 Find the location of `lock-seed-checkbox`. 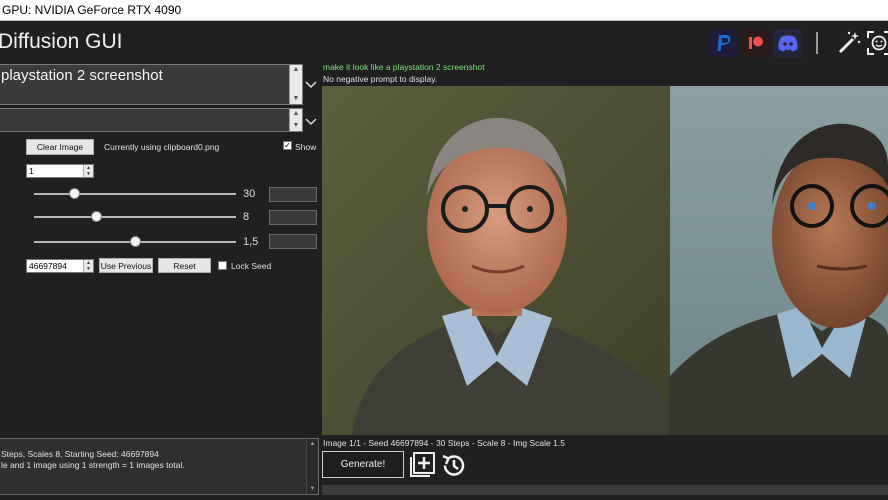

lock-seed-checkbox is located at coordinates (222, 265).